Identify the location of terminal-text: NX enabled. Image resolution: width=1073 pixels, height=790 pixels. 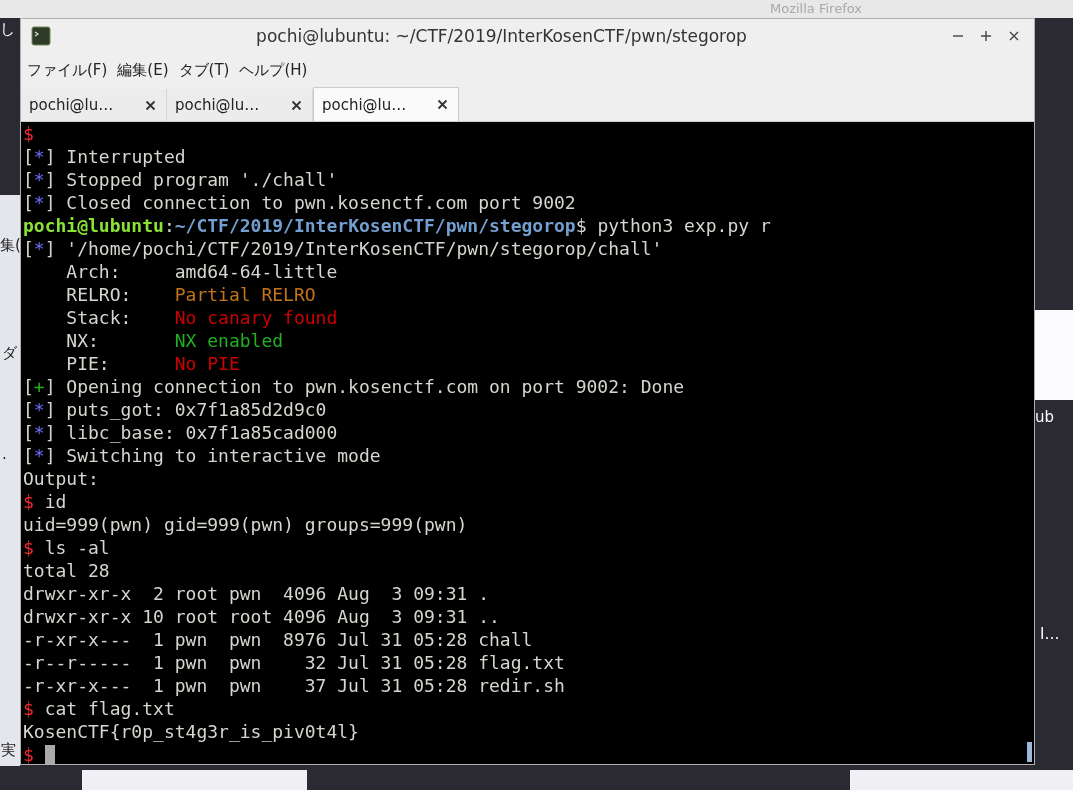
(229, 340).